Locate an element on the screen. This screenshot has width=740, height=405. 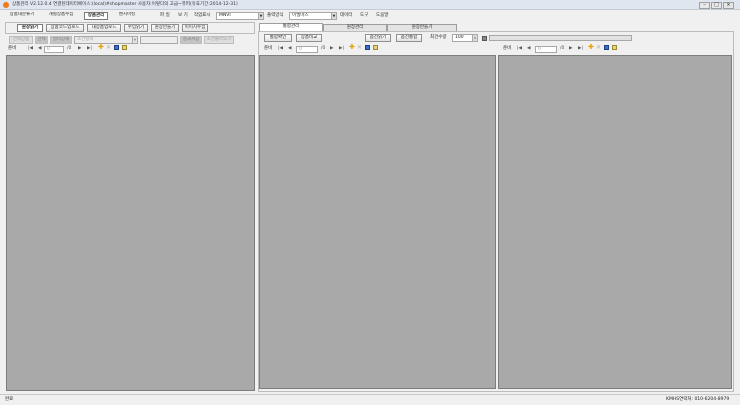
upload-code-button: 상품코드업로드 is located at coordinates (65, 28).